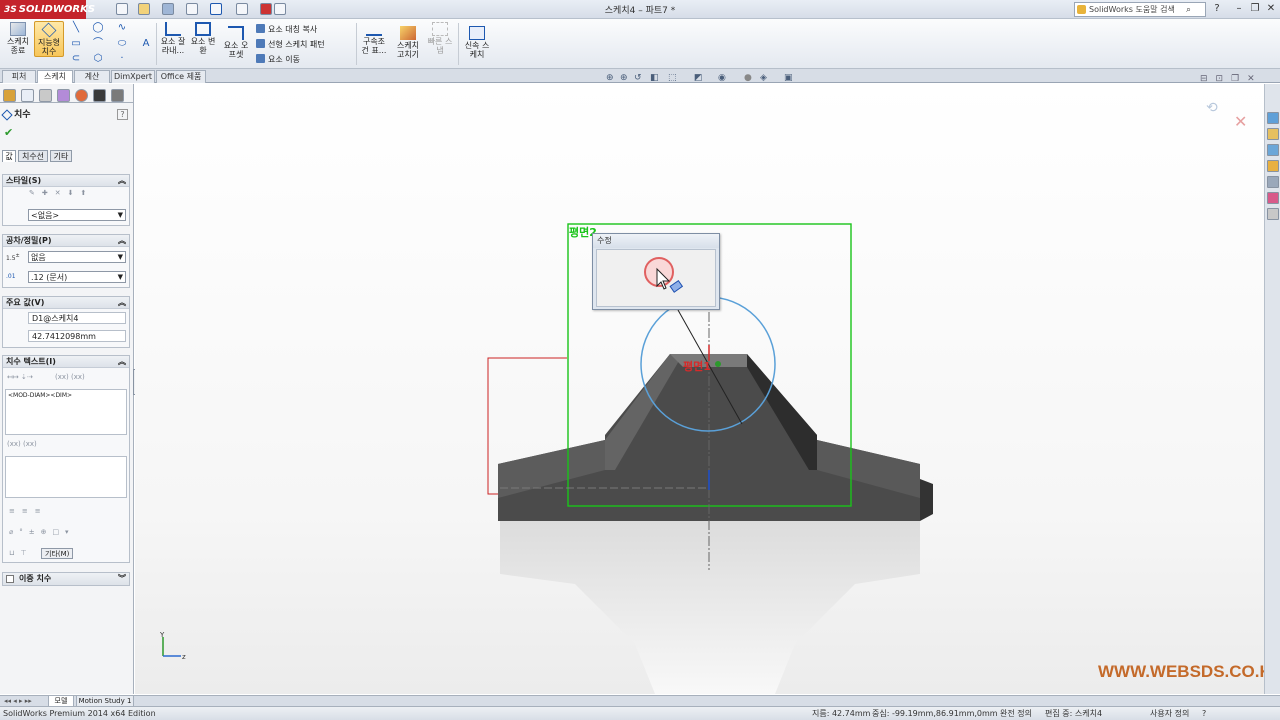  Describe the element at coordinates (76, 28) in the screenshot. I see `line-icon: ╲` at that location.